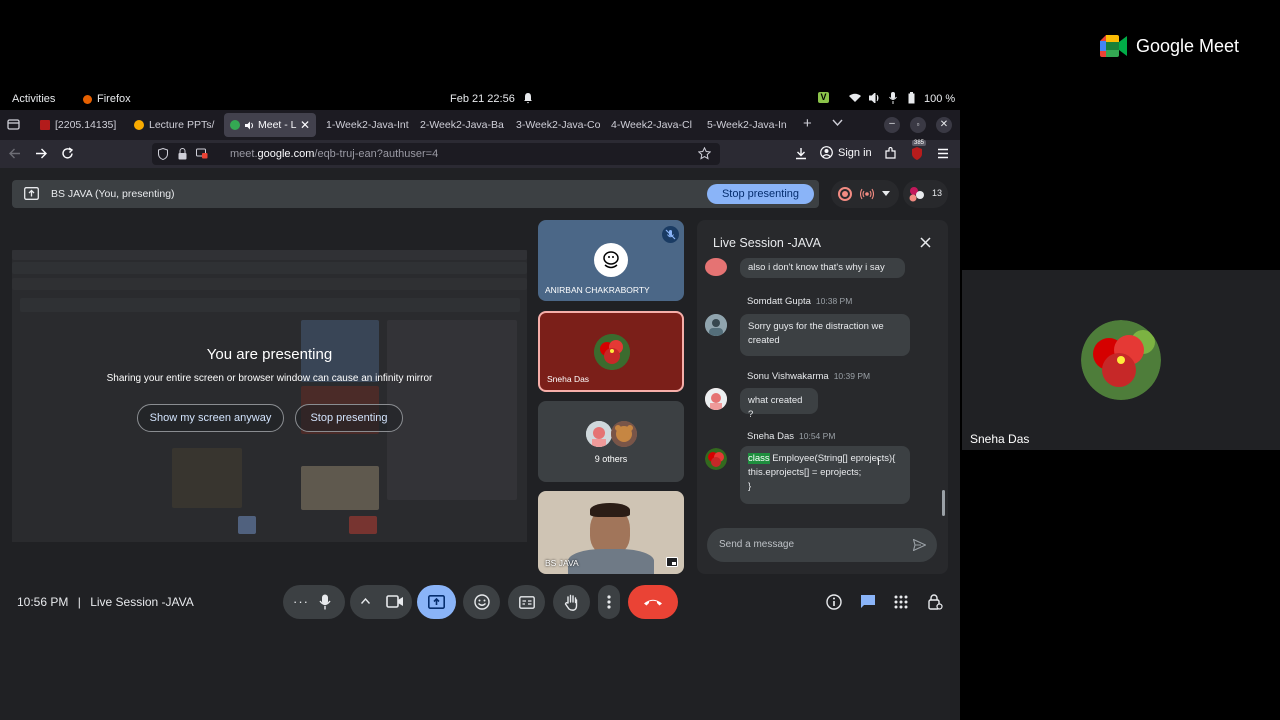 Image resolution: width=1280 pixels, height=720 pixels. What do you see at coordinates (481, 602) in the screenshot?
I see `reactions-button` at bounding box center [481, 602].